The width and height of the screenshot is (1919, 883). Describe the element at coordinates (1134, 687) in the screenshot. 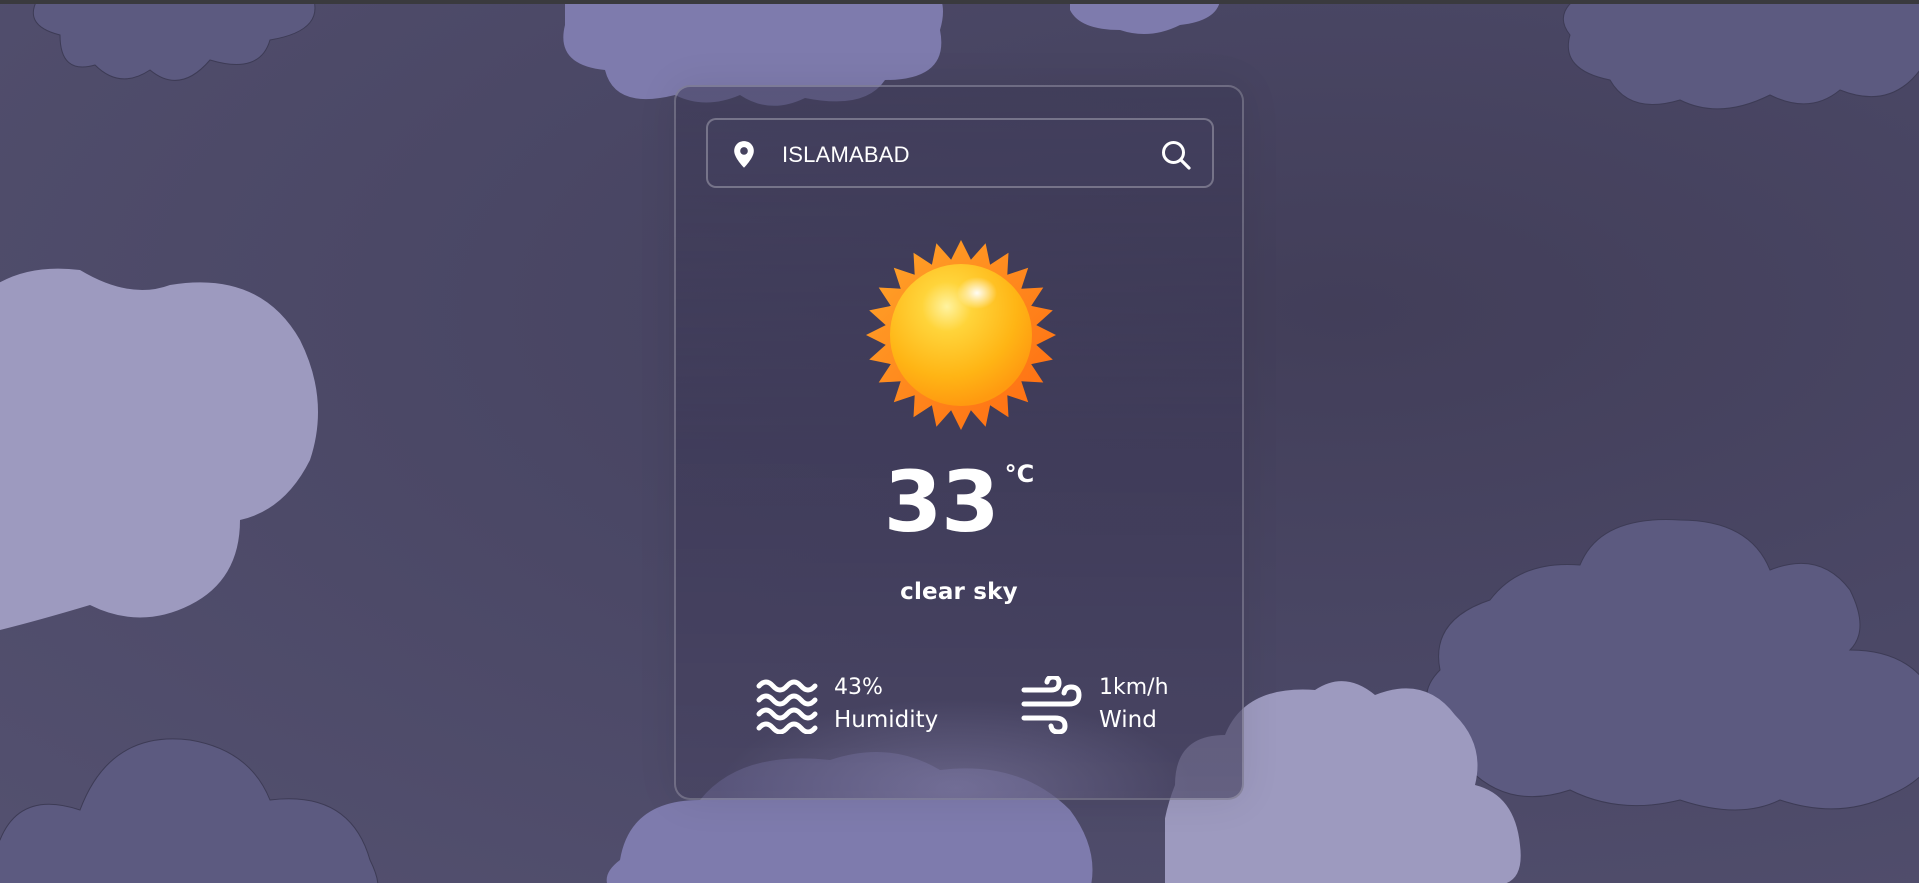

I see `wind-value: 1km/h` at that location.